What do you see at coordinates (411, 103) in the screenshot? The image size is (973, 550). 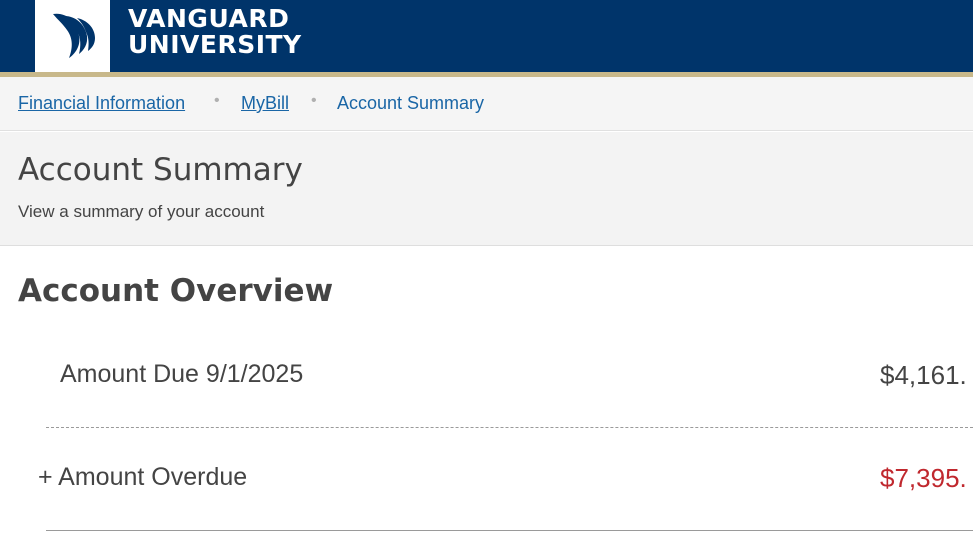 I see `breadcrumb-current-account-summary: Account Summary` at bounding box center [411, 103].